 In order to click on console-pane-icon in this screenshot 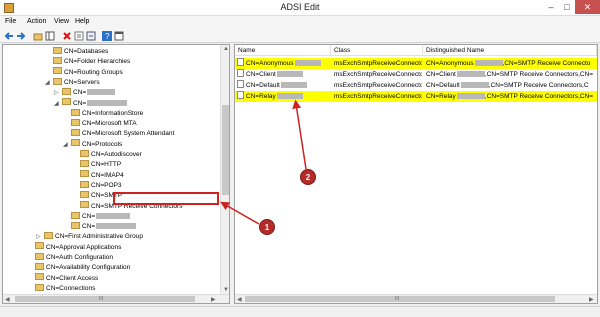, I will do `click(119, 36)`.